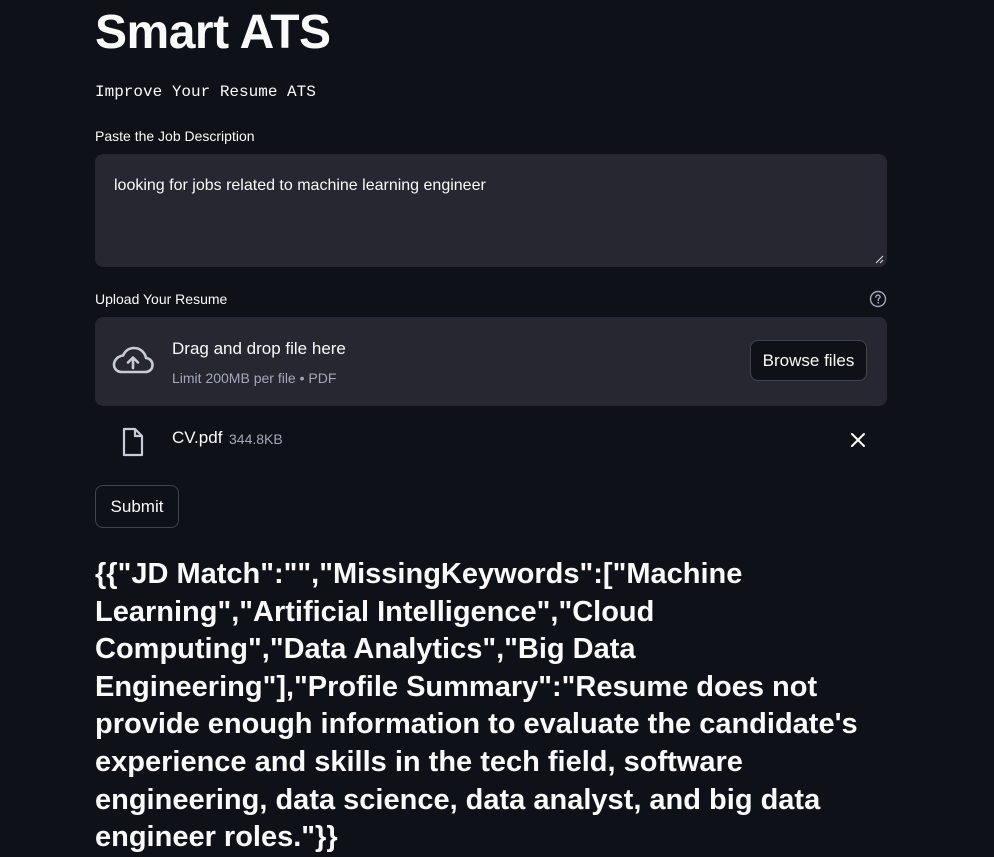 Image resolution: width=994 pixels, height=857 pixels. What do you see at coordinates (137, 506) in the screenshot?
I see `submit-button: Submit` at bounding box center [137, 506].